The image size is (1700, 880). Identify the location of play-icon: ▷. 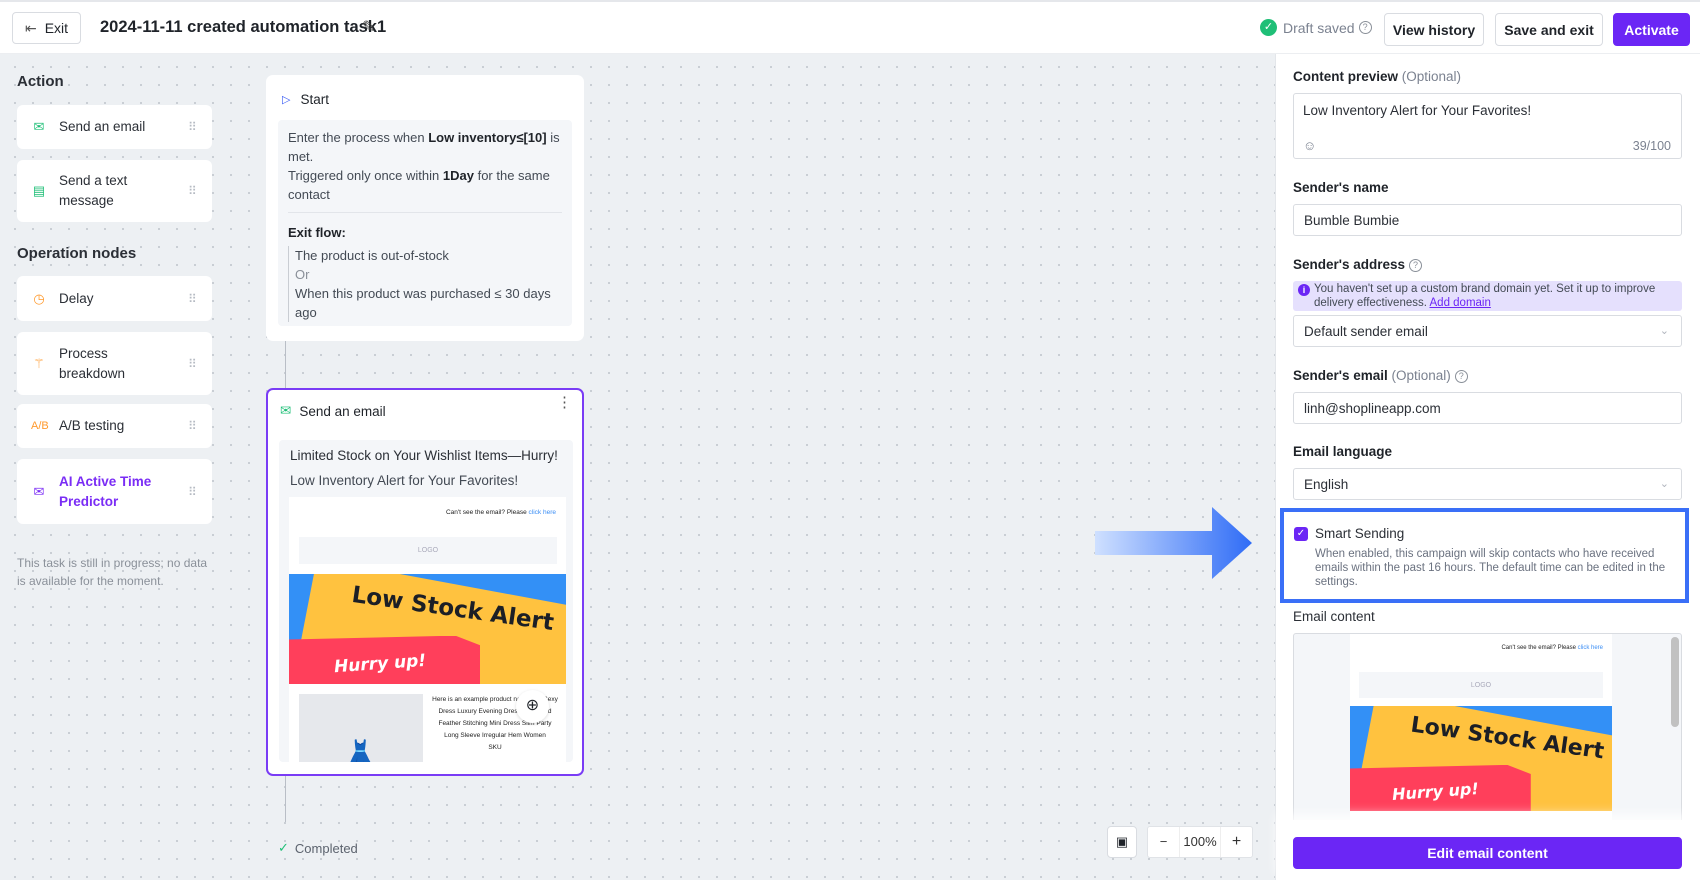
(286, 100).